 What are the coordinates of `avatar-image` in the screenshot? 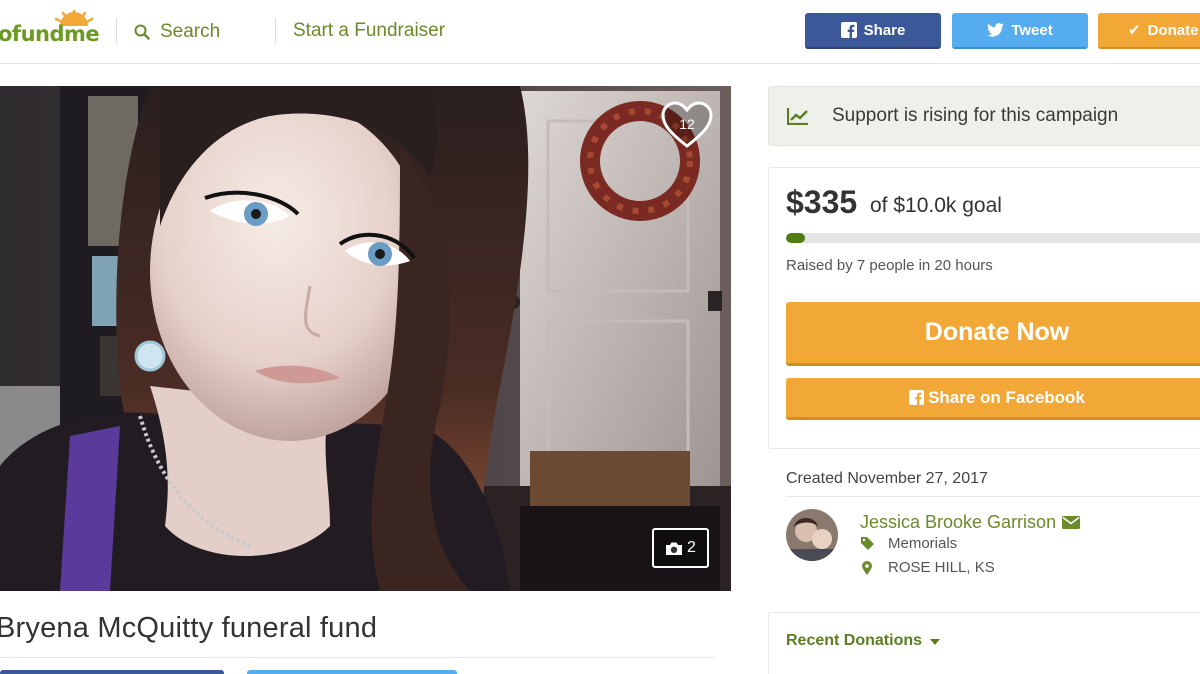 It's located at (812, 535).